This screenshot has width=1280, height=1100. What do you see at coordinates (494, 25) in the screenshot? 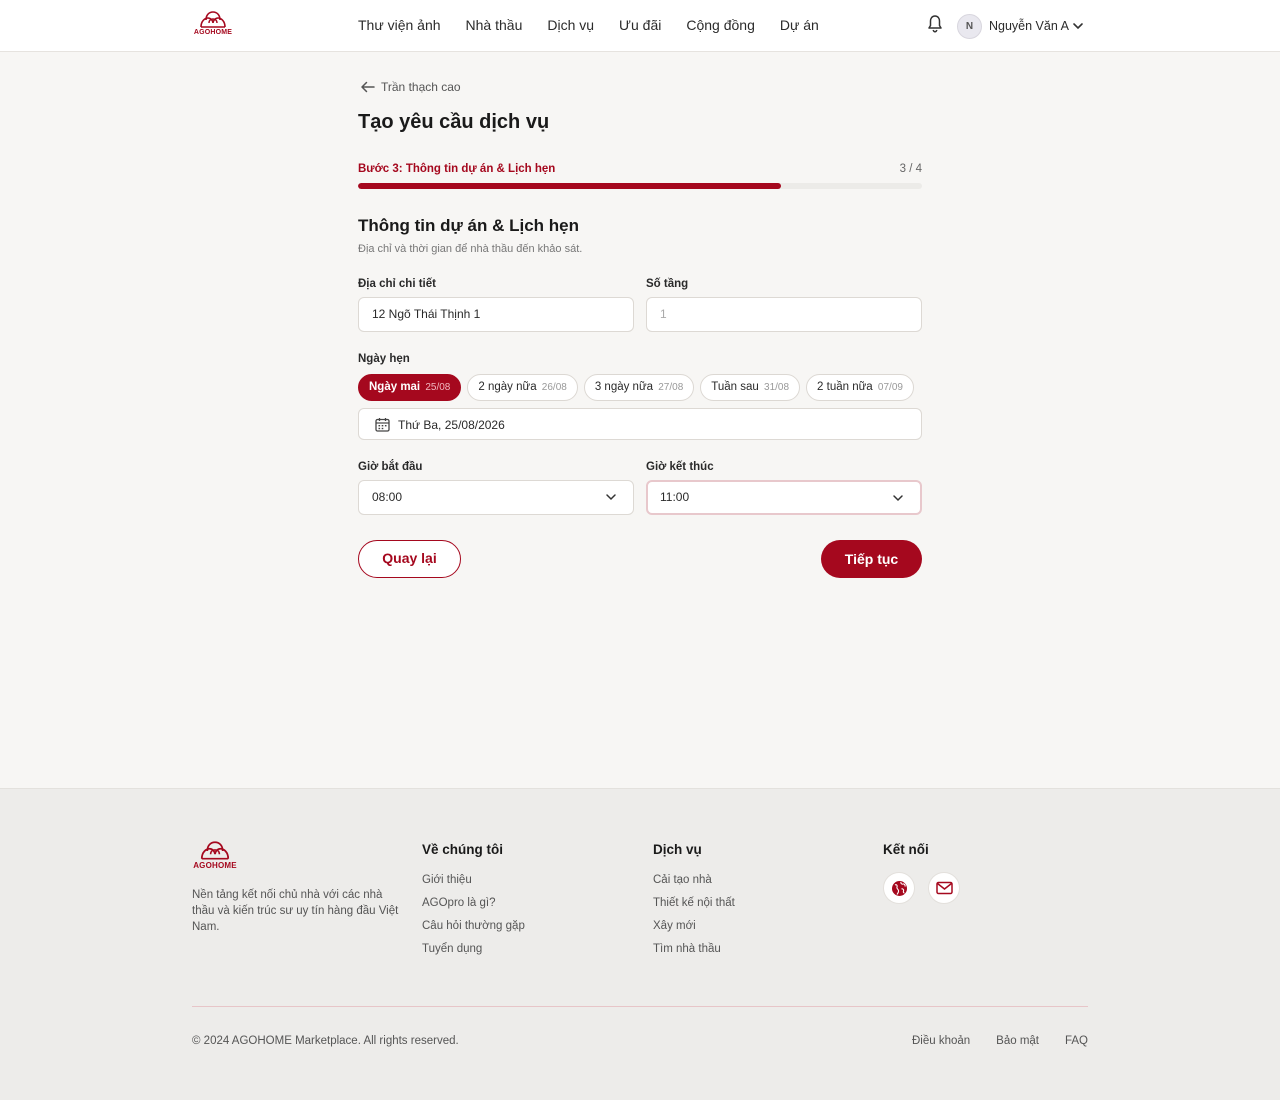
I see `nav-item-contractors: Nhà thầu` at bounding box center [494, 25].